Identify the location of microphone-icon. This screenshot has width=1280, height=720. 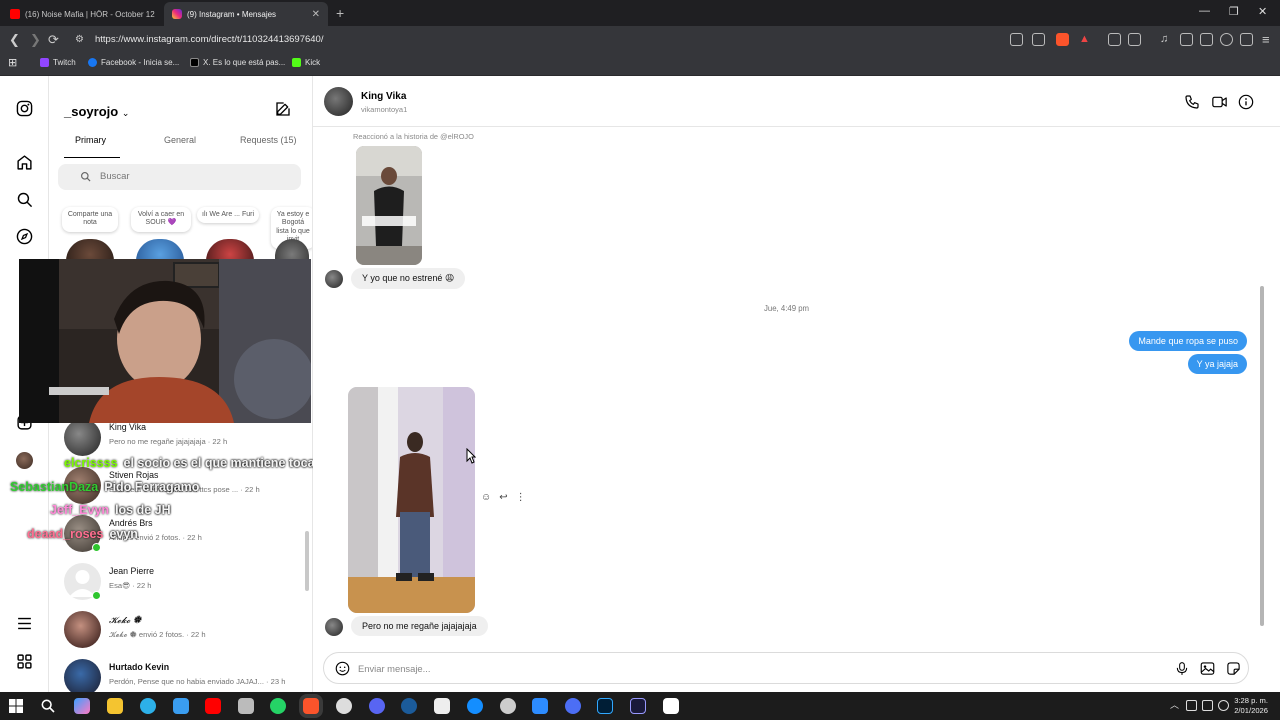
(1182, 668).